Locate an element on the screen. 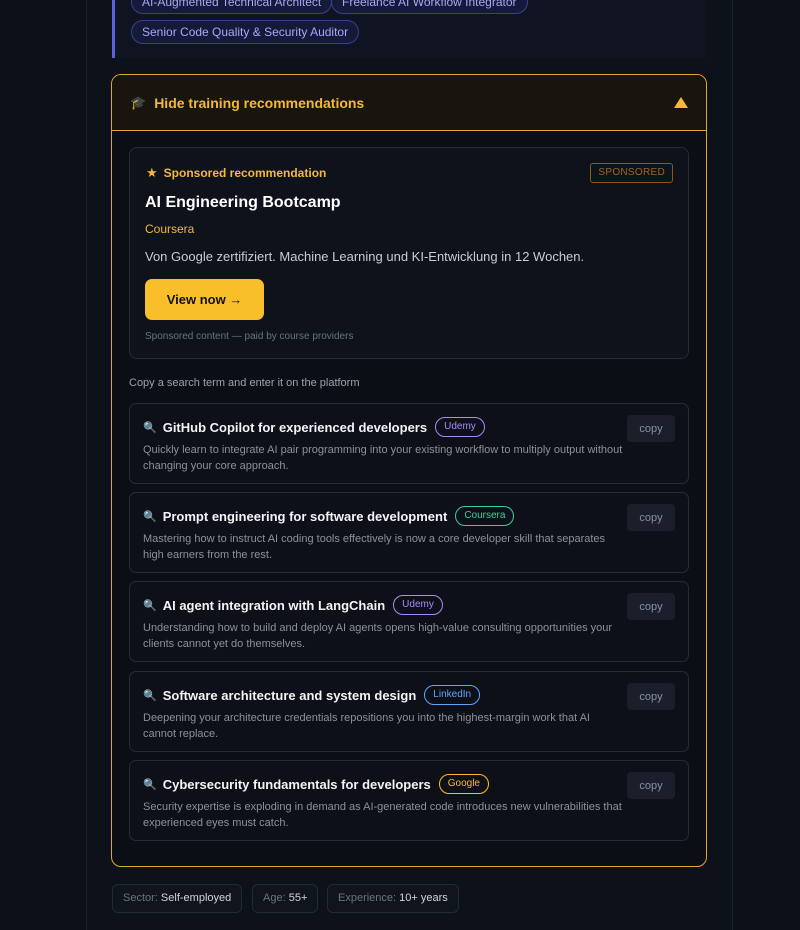 The image size is (800, 930). role-tag: Senior Code Quality & Security Auditor is located at coordinates (245, 32).